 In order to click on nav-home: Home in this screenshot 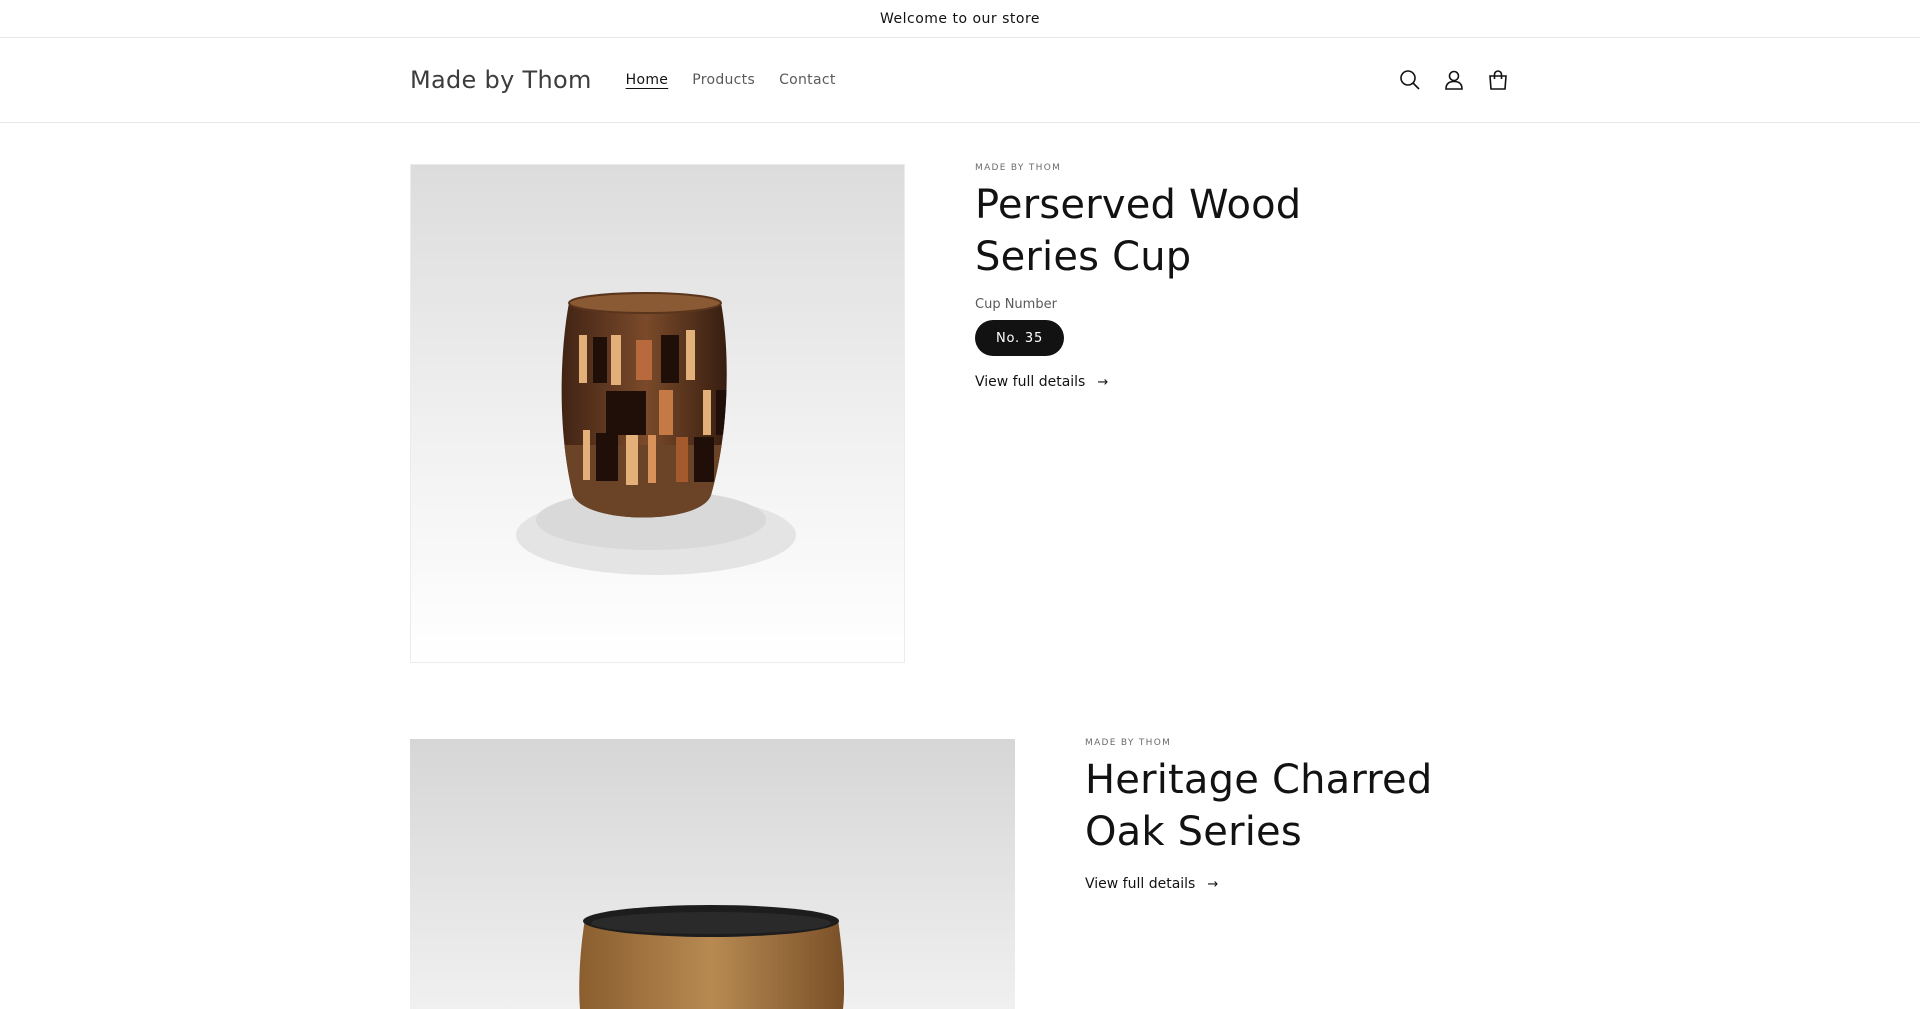, I will do `click(647, 80)`.